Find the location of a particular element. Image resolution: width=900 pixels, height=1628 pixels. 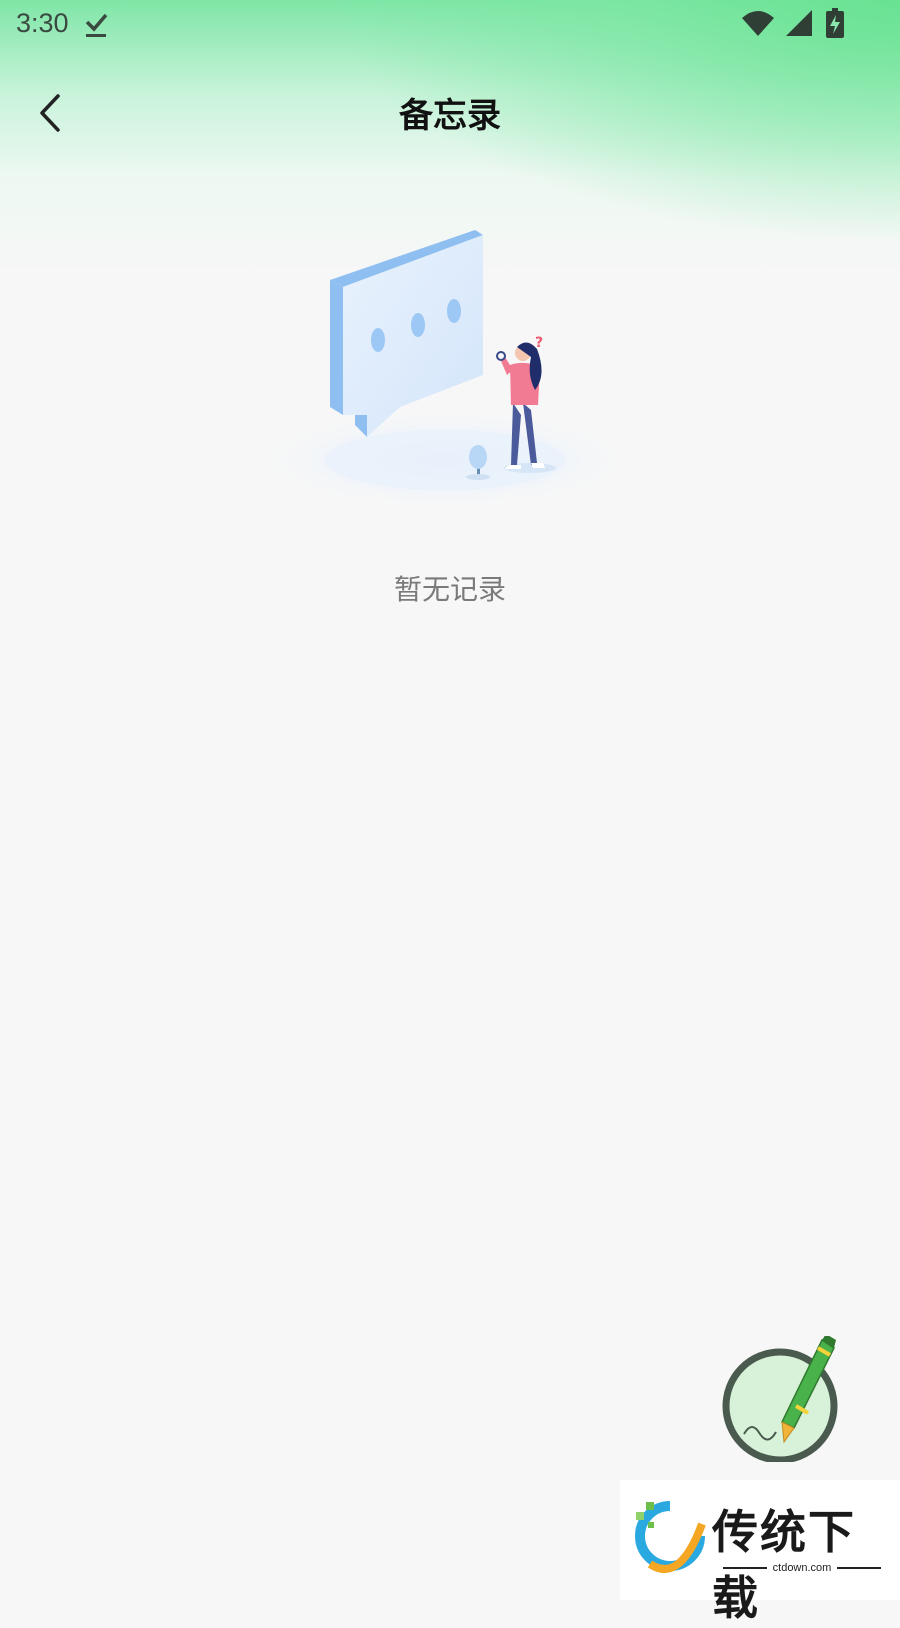

app-bar: 备忘录 is located at coordinates (450, 113).